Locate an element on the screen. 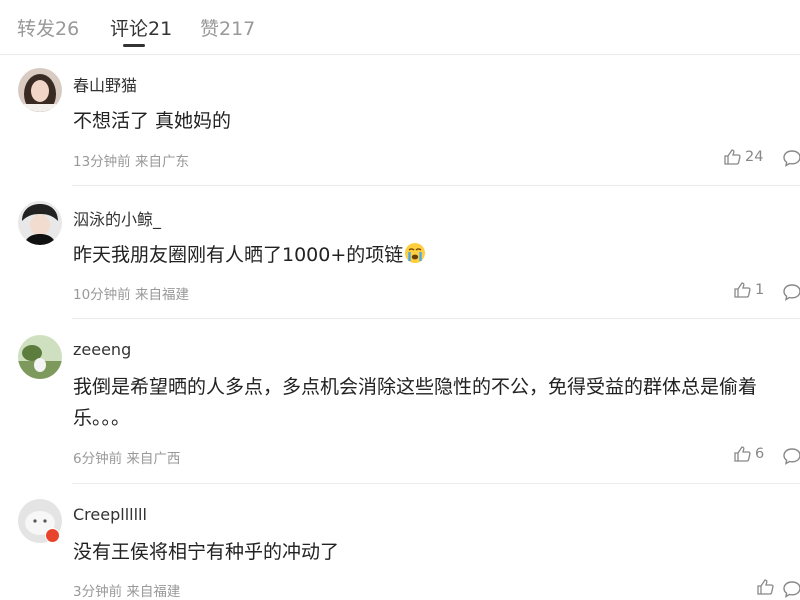  comment-text: 我倒是希望晒的人多点，多点机会消除这些隐性的不公，免得受益的群体总是偷着乐。。。 is located at coordinates (415, 402).